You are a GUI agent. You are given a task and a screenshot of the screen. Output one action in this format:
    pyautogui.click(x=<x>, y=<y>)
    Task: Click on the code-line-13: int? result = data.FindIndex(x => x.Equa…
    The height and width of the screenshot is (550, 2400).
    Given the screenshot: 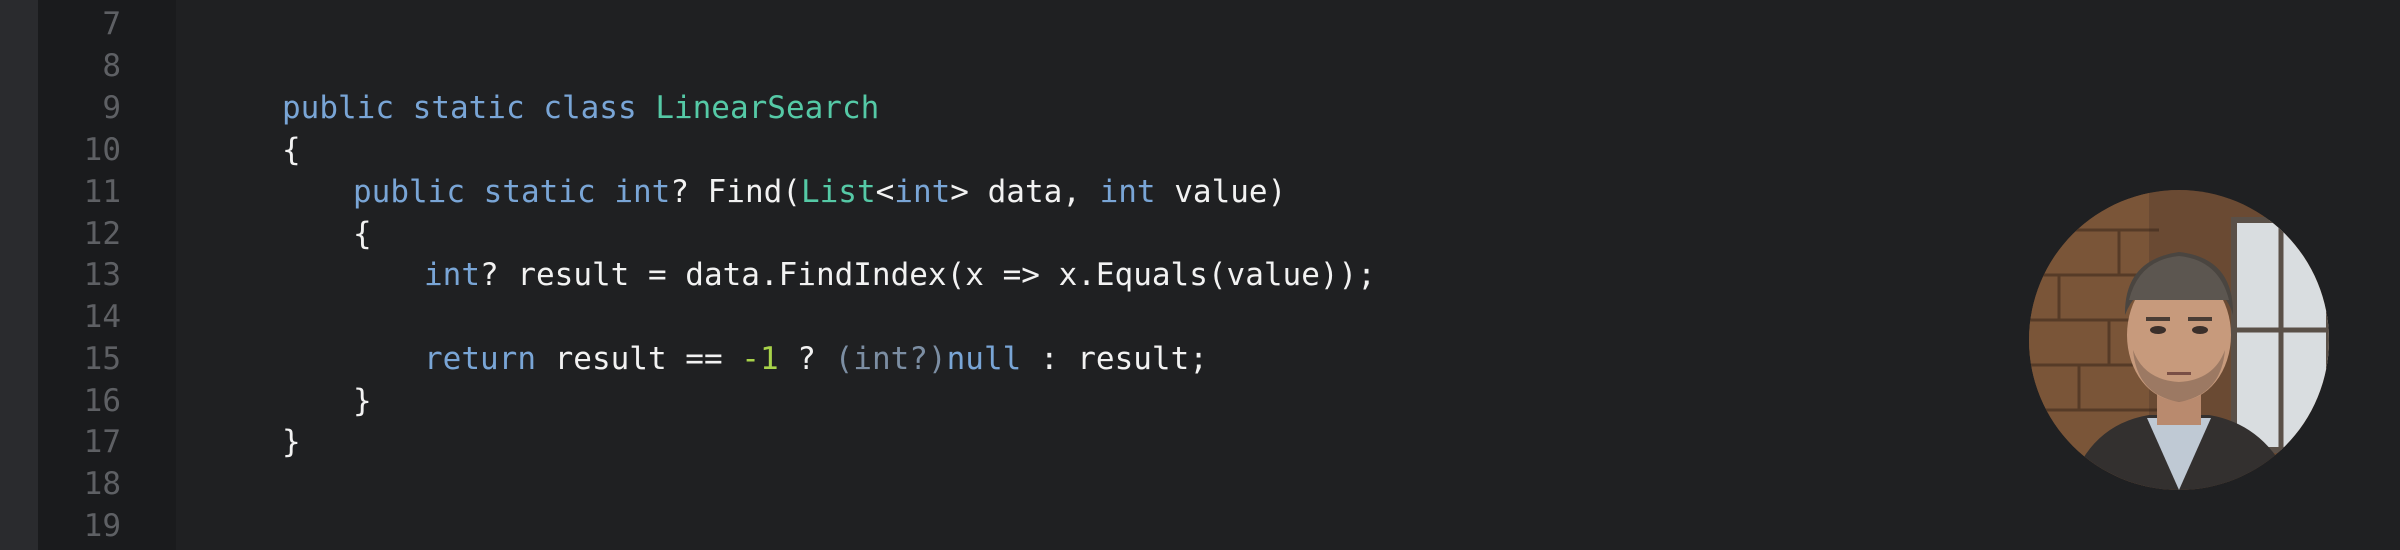 What is the action you would take?
    pyautogui.click(x=900, y=275)
    